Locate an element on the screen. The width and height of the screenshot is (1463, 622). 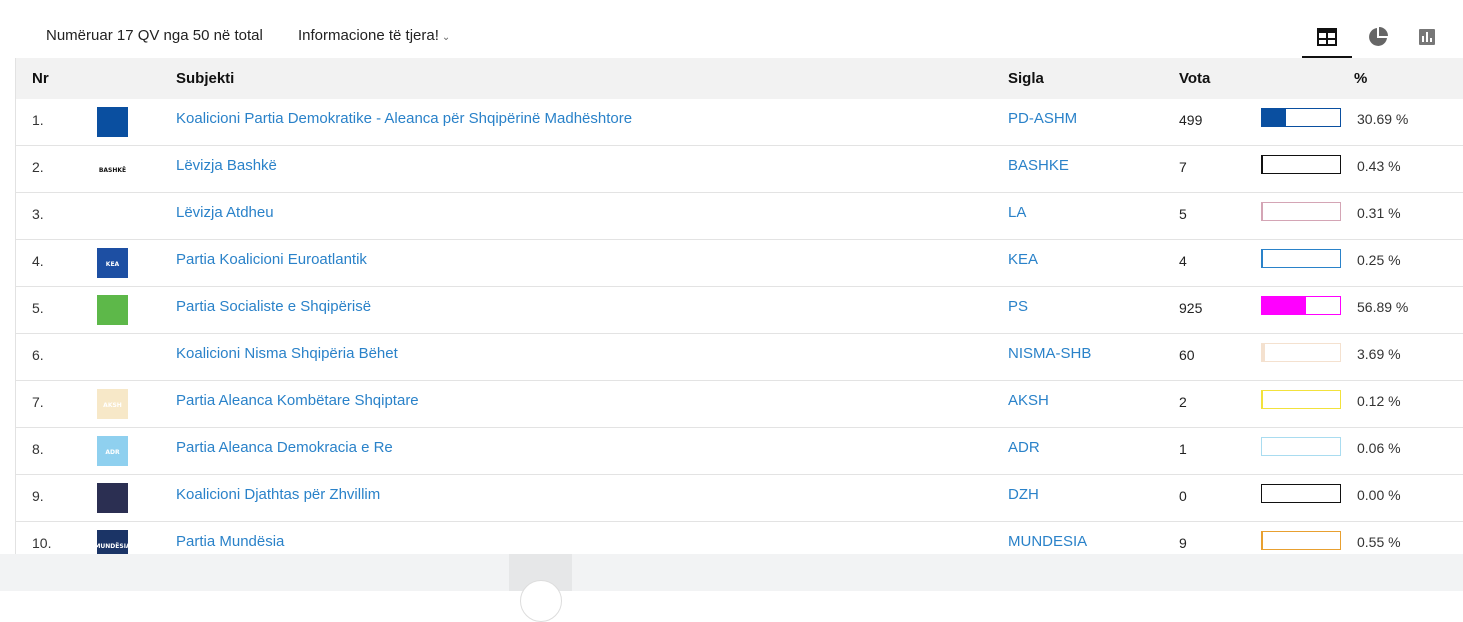
party-sigla-link: DZH is located at coordinates (1023, 494).